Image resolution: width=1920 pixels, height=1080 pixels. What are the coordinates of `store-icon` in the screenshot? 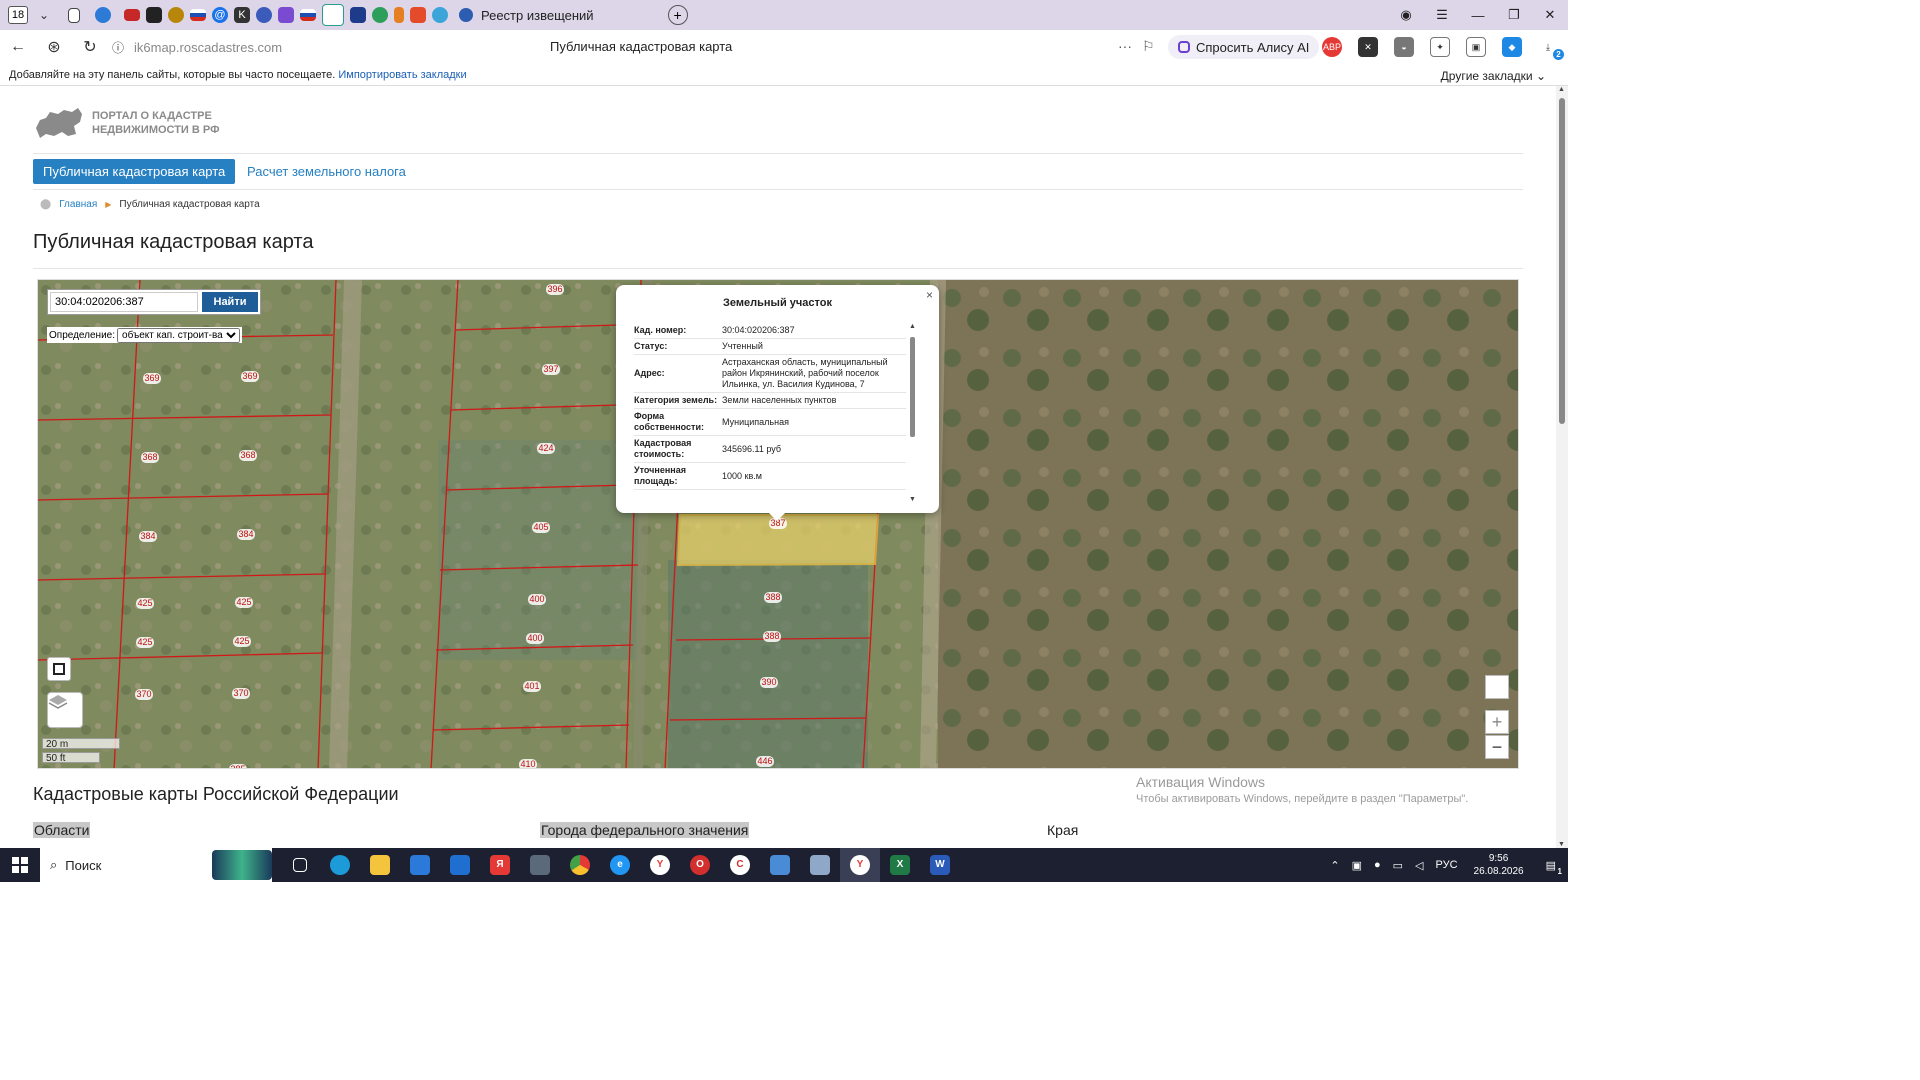 It's located at (420, 865).